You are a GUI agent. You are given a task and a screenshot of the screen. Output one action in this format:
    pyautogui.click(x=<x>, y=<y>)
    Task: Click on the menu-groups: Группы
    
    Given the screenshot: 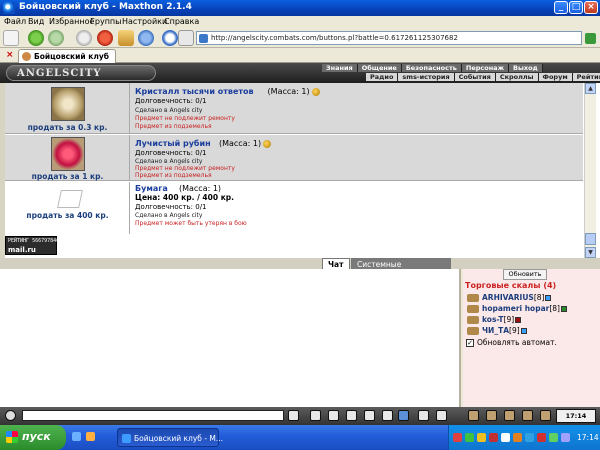 What is the action you would take?
    pyautogui.click(x=105, y=21)
    